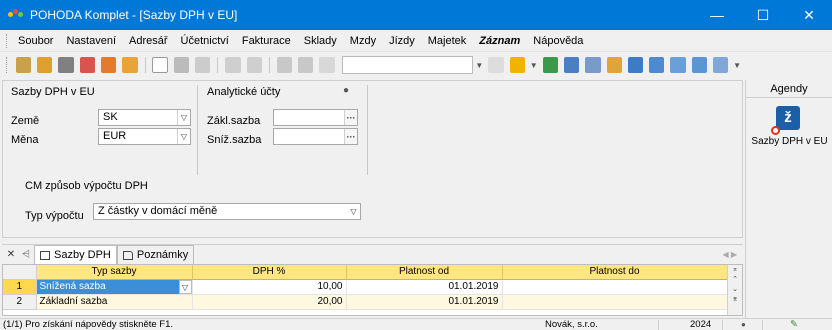 This screenshot has width=832, height=330. Describe the element at coordinates (66, 65) in the screenshot. I see `print-icon` at that location.